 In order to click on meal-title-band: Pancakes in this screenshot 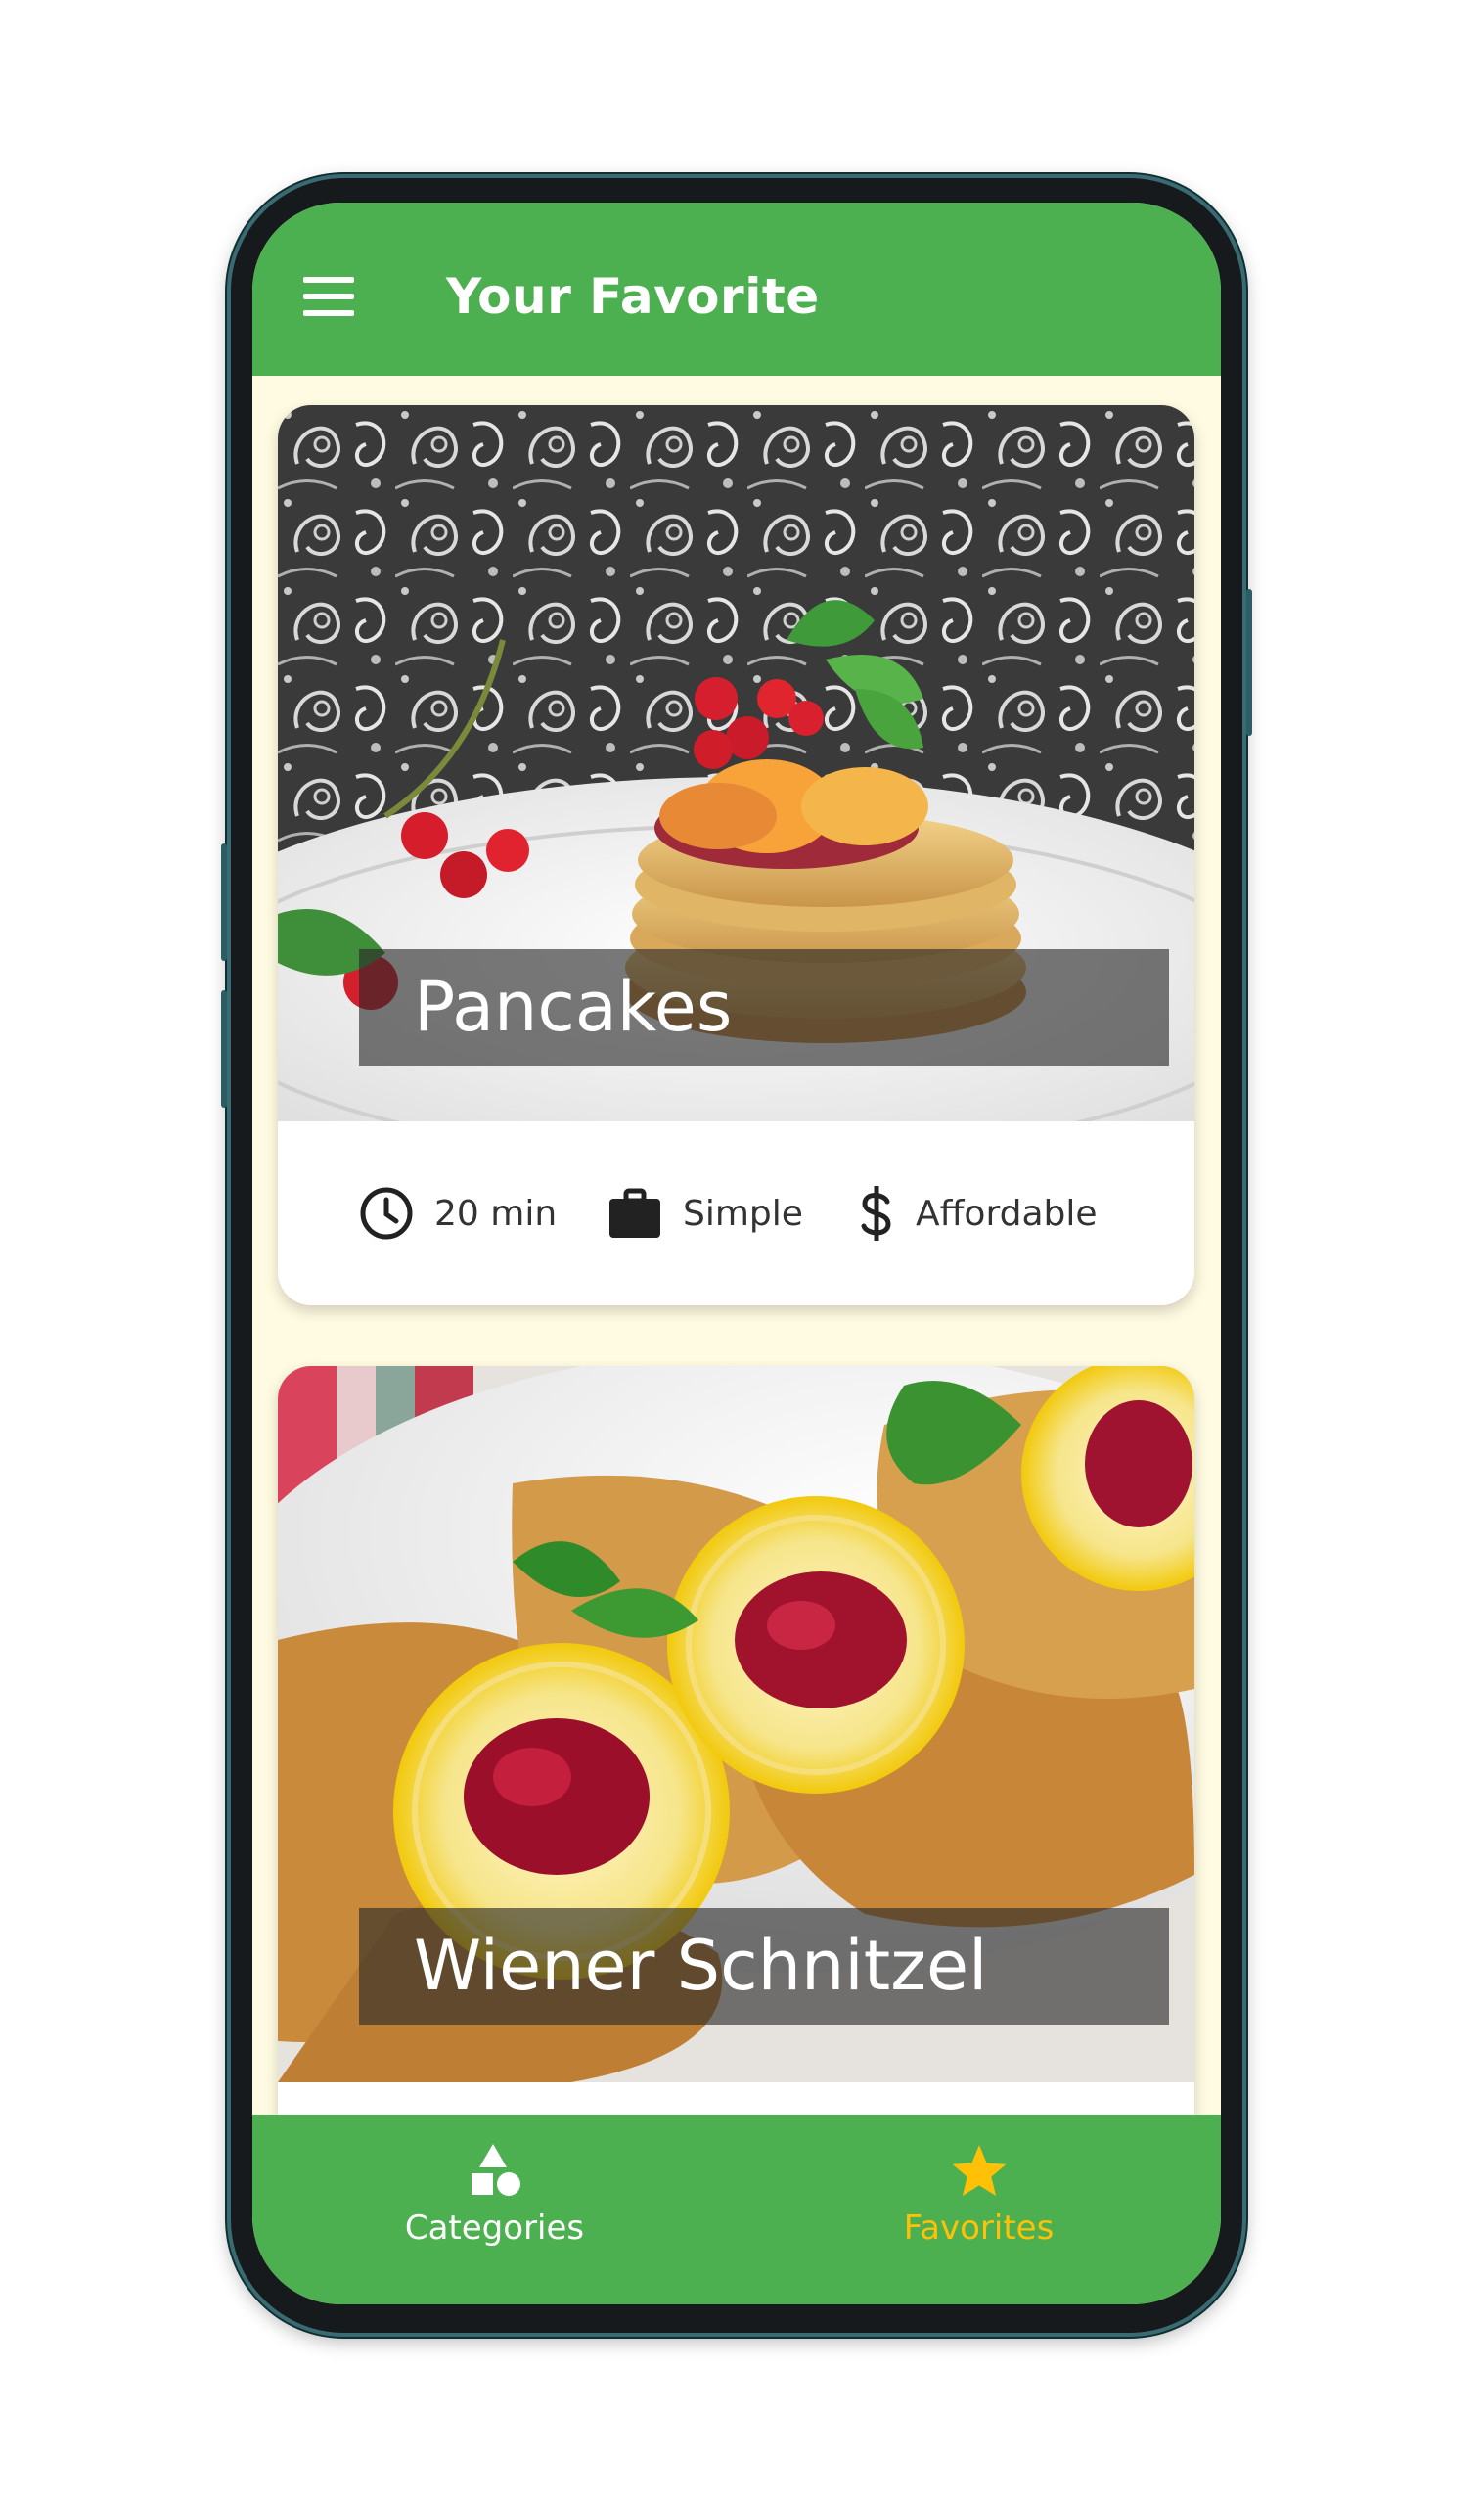, I will do `click(764, 1007)`.